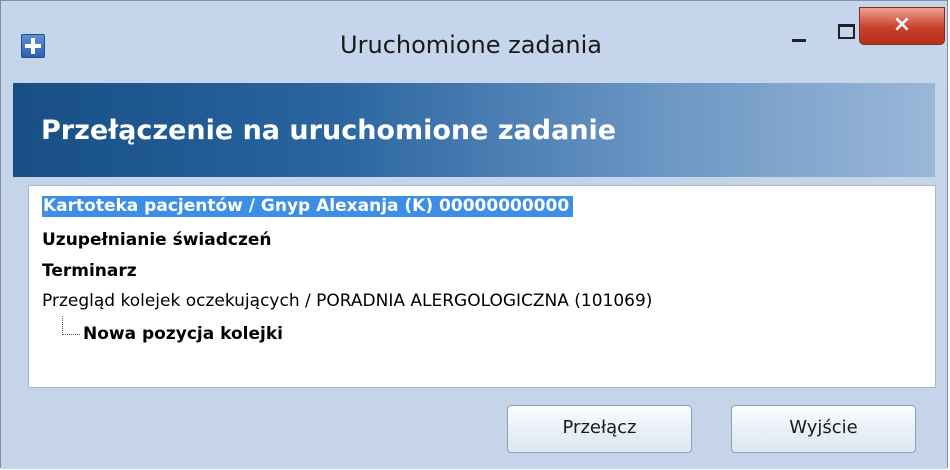 This screenshot has height=470, width=950. What do you see at coordinates (89, 271) in the screenshot?
I see `task-item-scheduler: Terminarz` at bounding box center [89, 271].